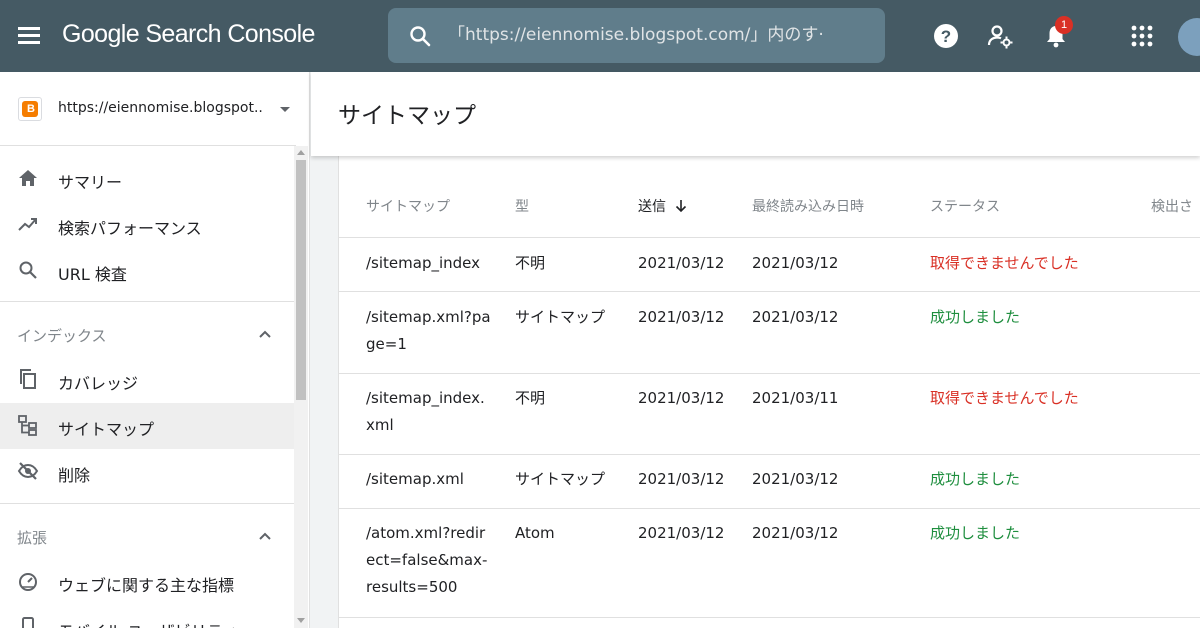 This screenshot has height=628, width=1200. I want to click on sidebar-item-label: サイトマップ, so click(106, 429).